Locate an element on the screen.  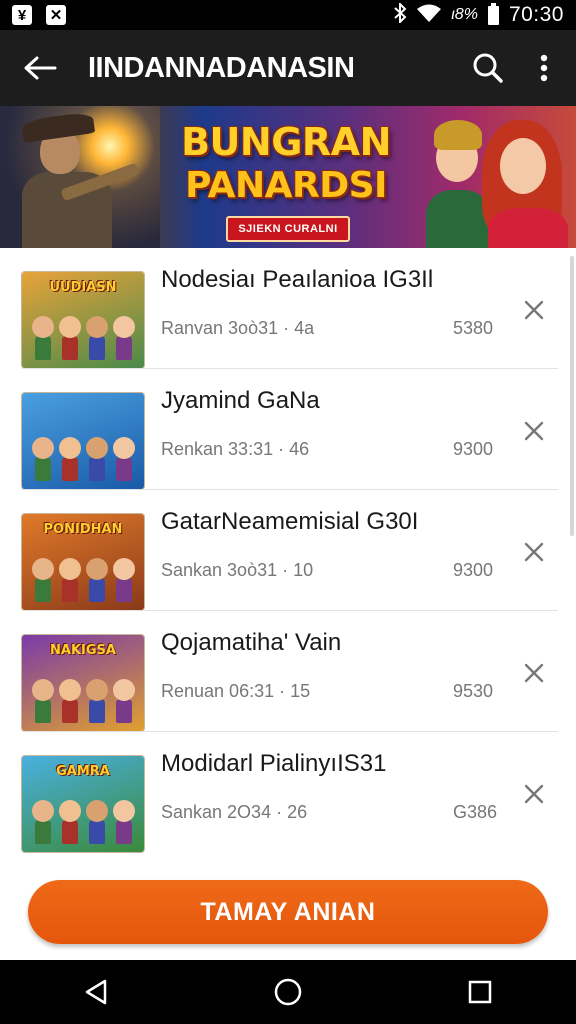
bluetooth-icon is located at coordinates (400, 14).